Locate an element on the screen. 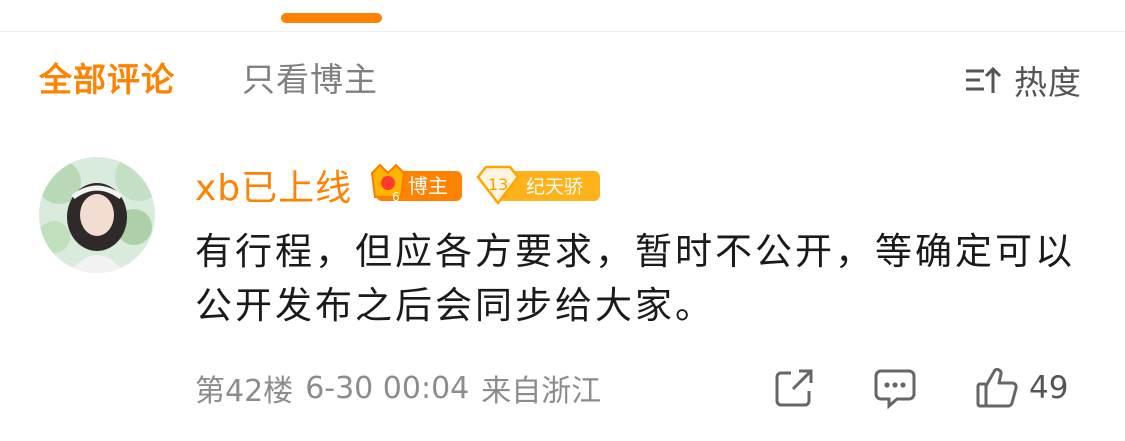 This screenshot has height=441, width=1125. comment-header: xb已上线 6 博主 13 纪天骄 is located at coordinates (398, 185).